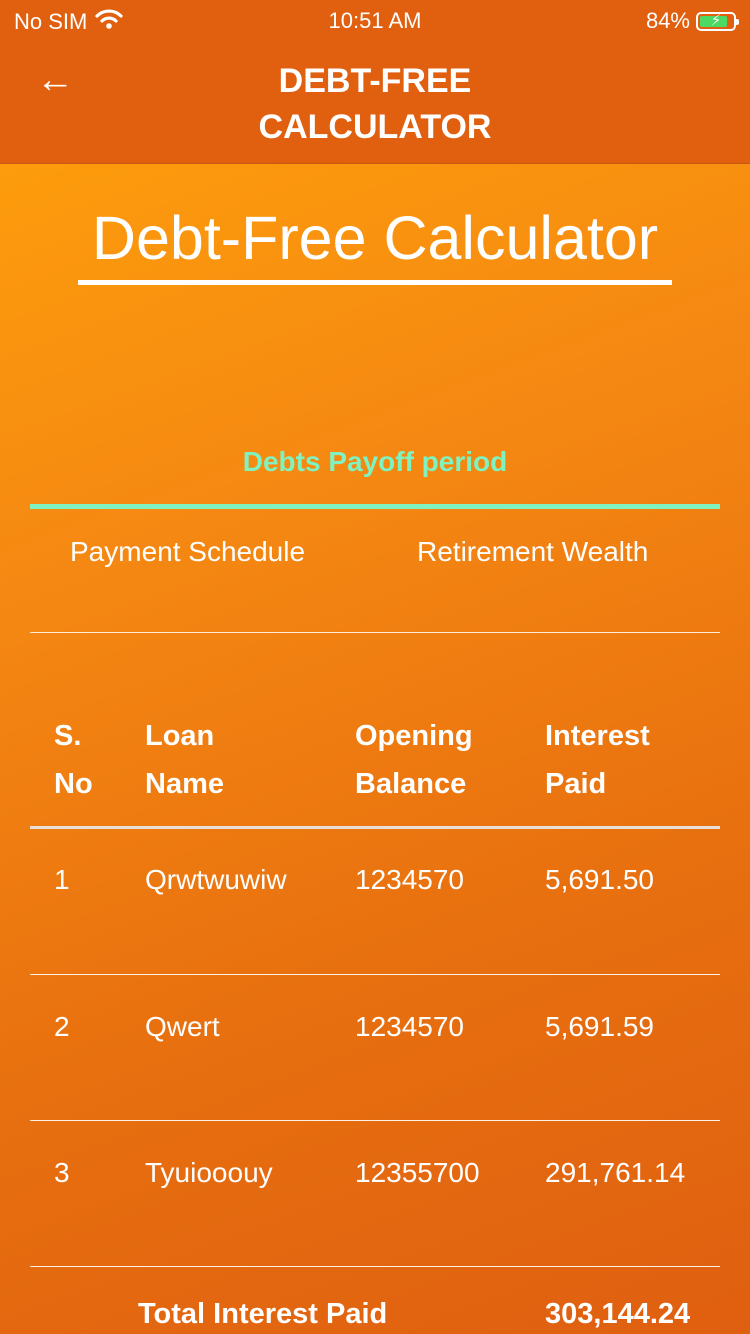 Image resolution: width=750 pixels, height=1334 pixels. What do you see at coordinates (375, 238) in the screenshot?
I see `page-title: Debt-Free Calculator` at bounding box center [375, 238].